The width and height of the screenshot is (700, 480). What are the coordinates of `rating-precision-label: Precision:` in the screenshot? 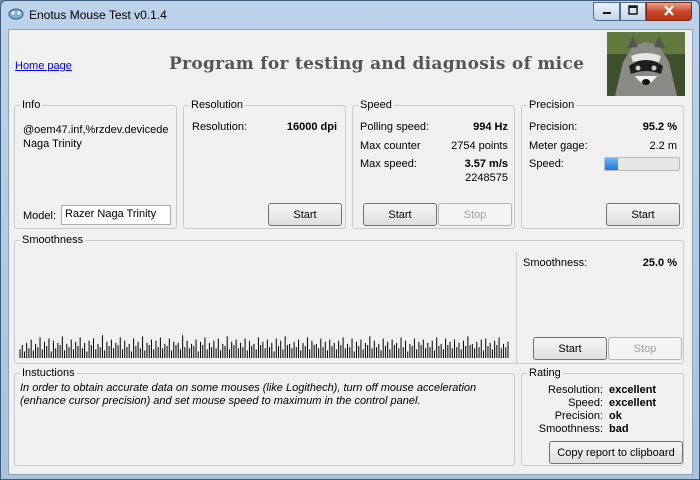 It's located at (578, 416).